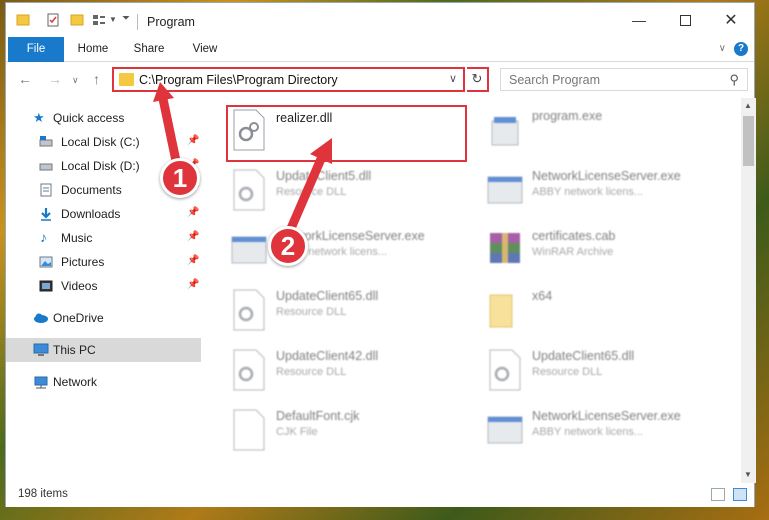 The image size is (769, 520). I want to click on file-item: DefaultFont.cjk CJK File, so click(350, 432).